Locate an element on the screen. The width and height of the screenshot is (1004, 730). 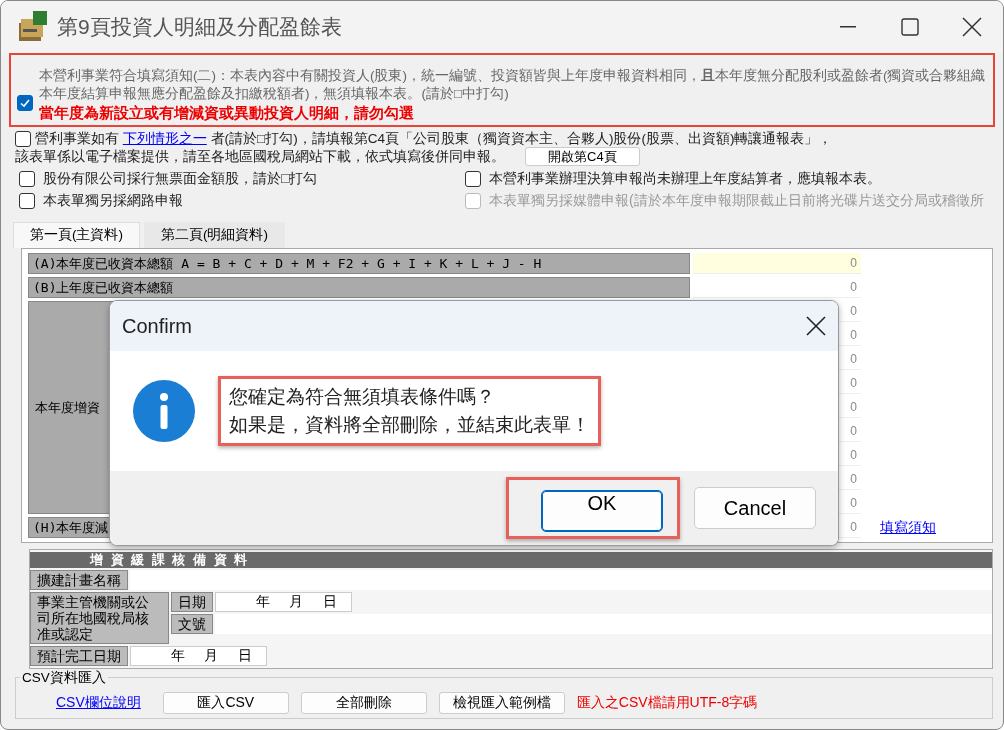
amount-field: 0 is located at coordinates (777, 263).